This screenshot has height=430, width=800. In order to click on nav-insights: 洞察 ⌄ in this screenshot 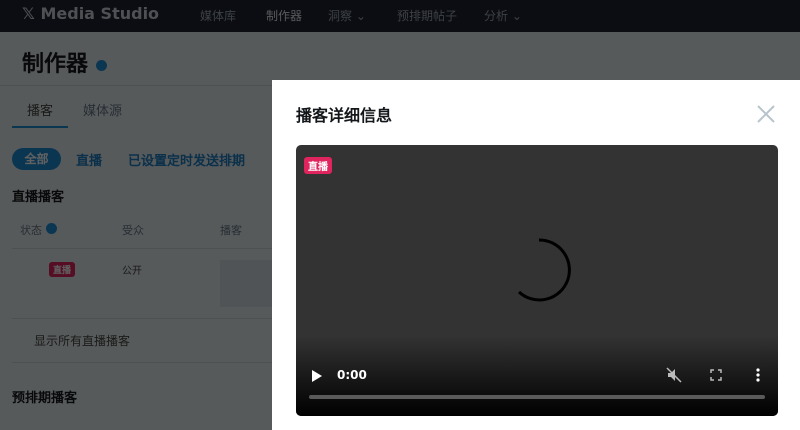, I will do `click(347, 15)`.